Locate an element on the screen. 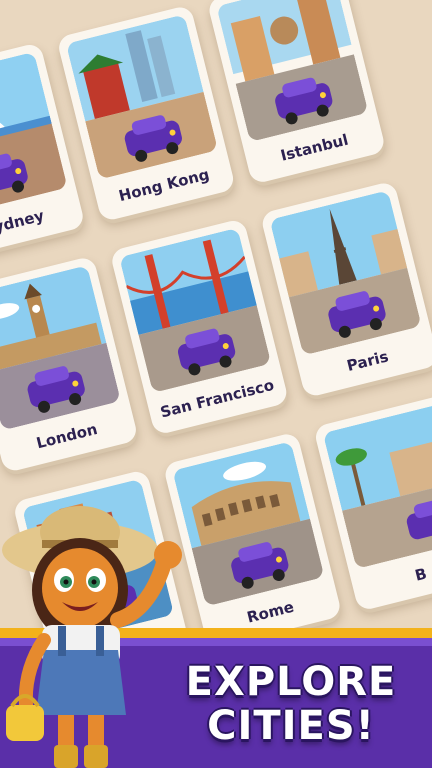 This screenshot has height=768, width=432. city-image-sydney is located at coordinates (34, 134).